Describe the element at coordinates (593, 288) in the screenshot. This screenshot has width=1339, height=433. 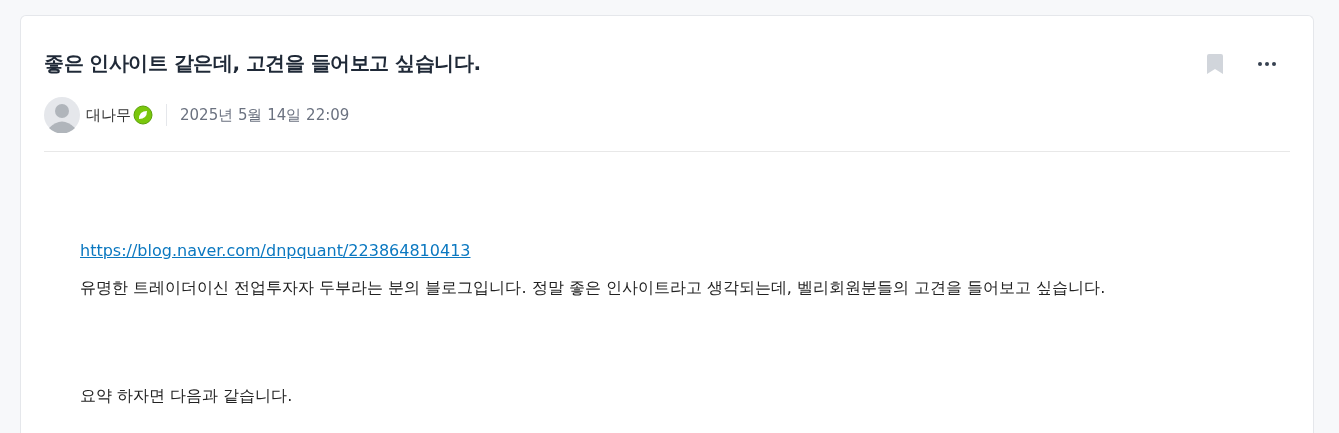
I see `body-text: 유명한 트레이더이신 전업투자자 두부라는 분의 블로그입니다. 정말 좋은 인사이트라고 생각되는데, 벨리회원분들의 고견을 들어보고 싶습니다.` at that location.